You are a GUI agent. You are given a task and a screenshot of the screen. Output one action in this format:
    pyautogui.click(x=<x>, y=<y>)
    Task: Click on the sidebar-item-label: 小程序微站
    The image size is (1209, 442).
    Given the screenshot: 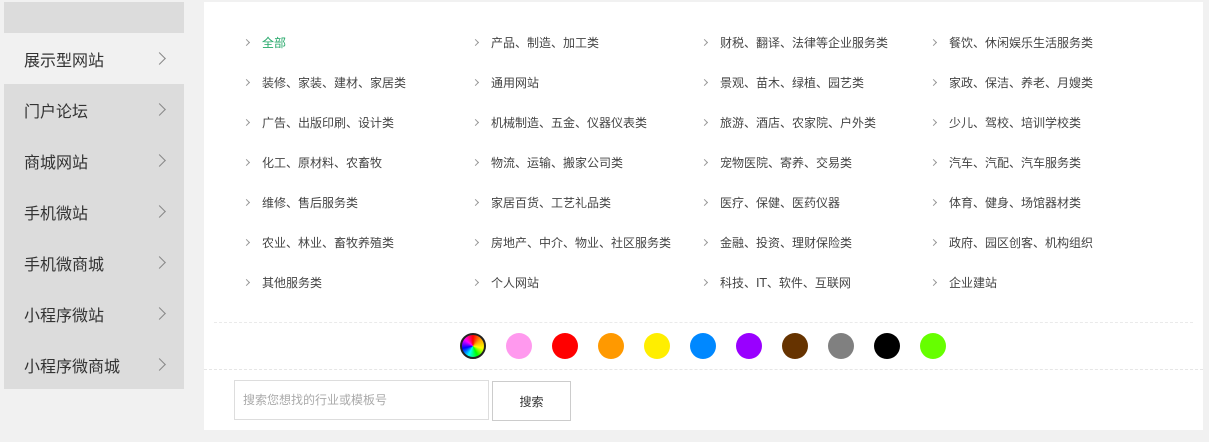 What is the action you would take?
    pyautogui.click(x=64, y=315)
    